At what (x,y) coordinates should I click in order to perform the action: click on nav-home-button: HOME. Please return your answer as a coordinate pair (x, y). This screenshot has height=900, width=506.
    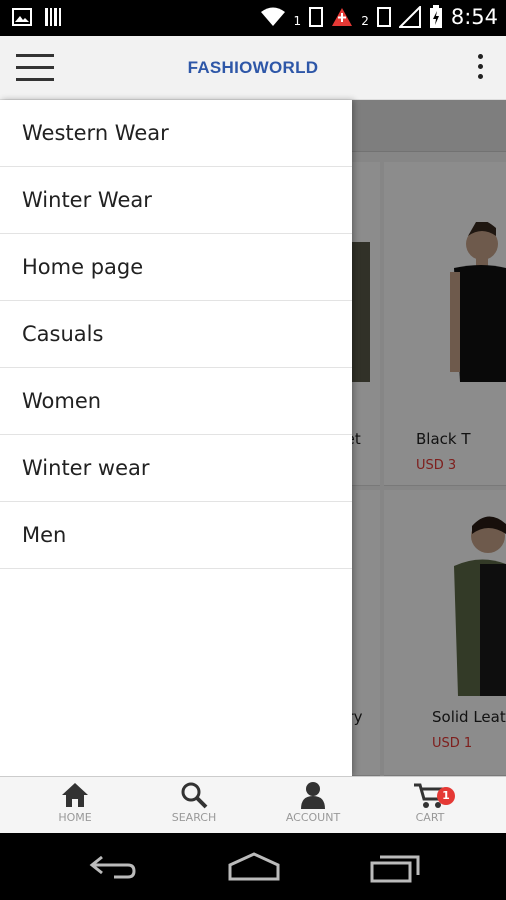
    Looking at the image, I should click on (75, 802).